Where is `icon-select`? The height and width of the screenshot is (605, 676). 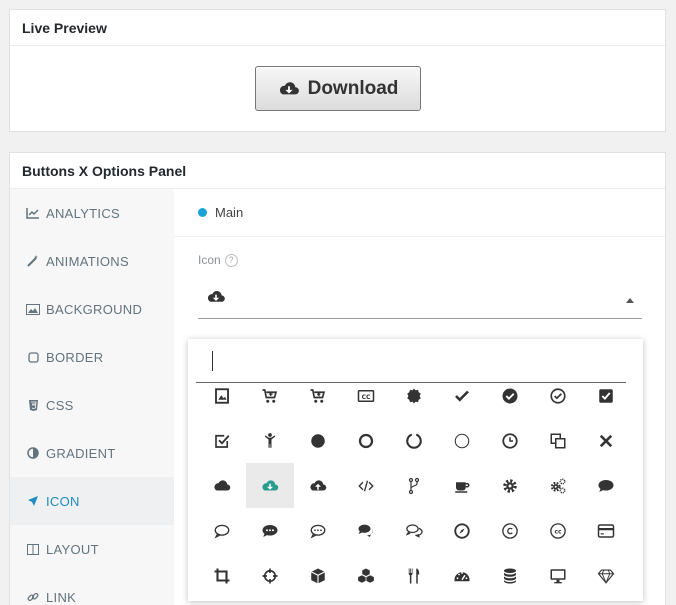 icon-select is located at coordinates (420, 299).